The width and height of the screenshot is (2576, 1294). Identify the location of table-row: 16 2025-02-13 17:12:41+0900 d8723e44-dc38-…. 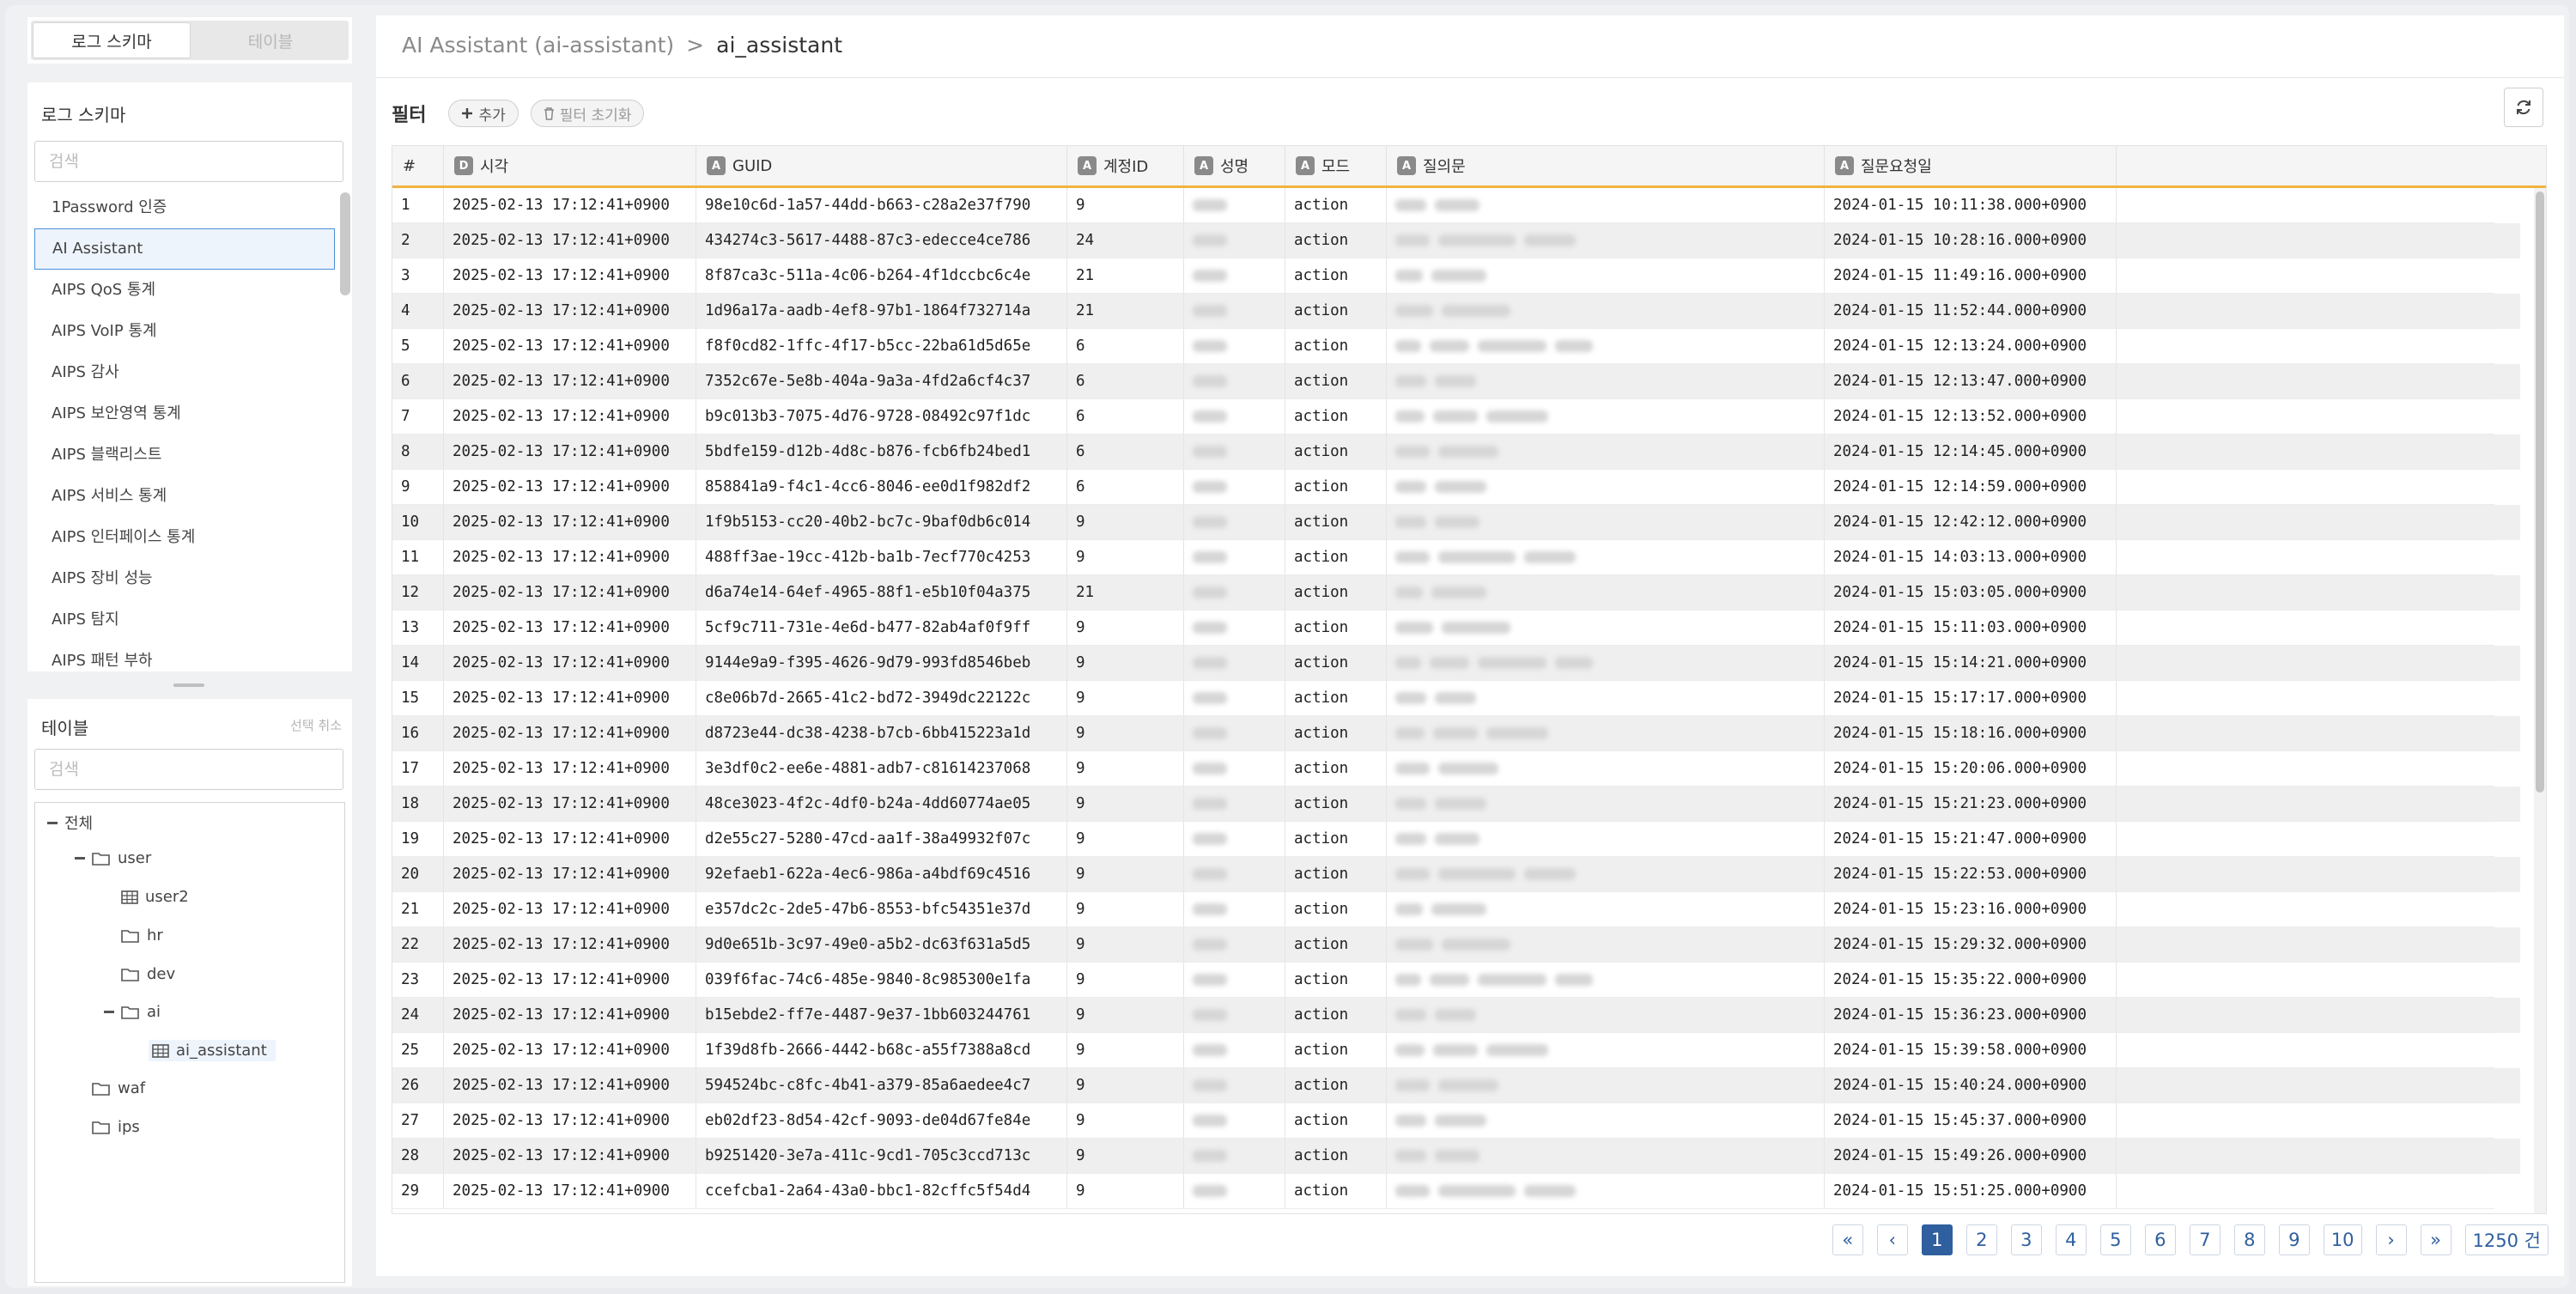
(1456, 733).